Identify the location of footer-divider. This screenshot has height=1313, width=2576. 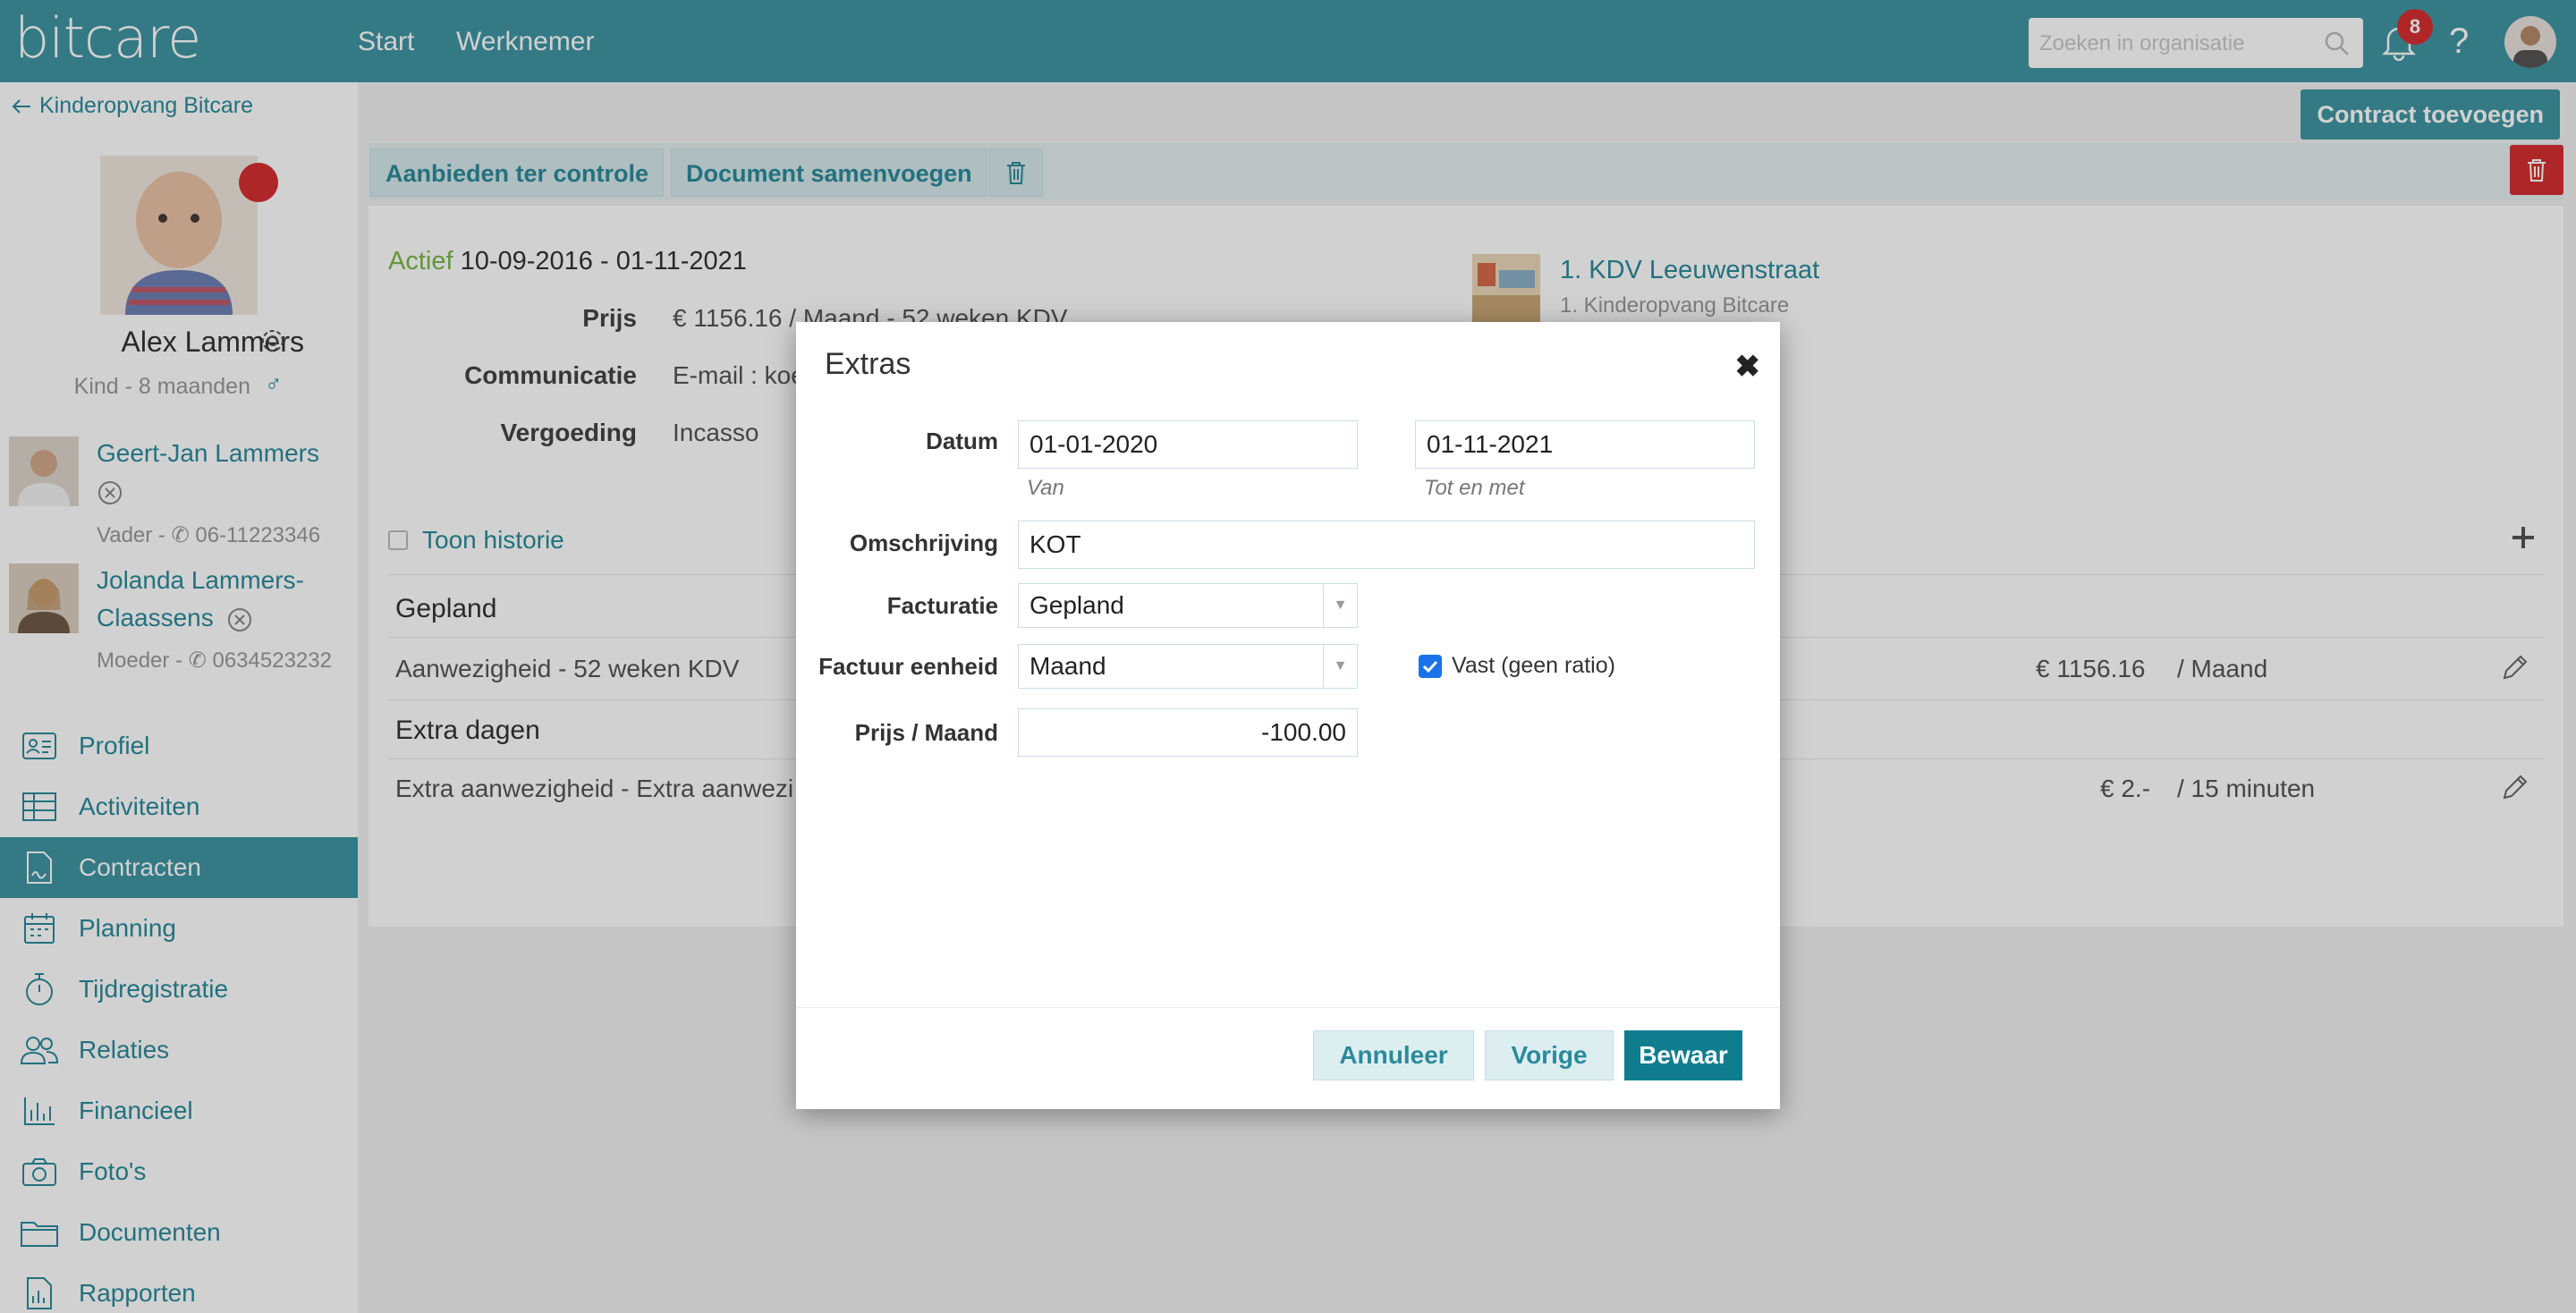
(1288, 1007).